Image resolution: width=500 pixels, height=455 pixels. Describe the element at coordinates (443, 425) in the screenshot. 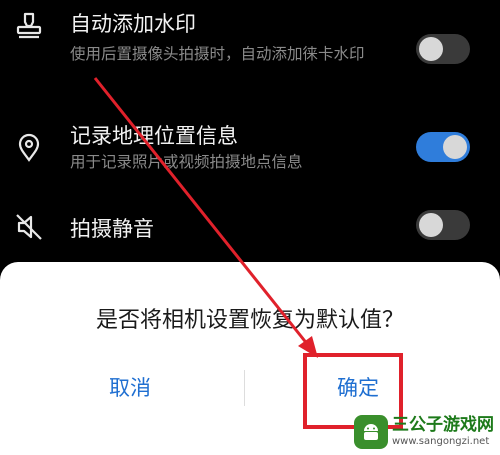

I see `watermark-name: 三公子游戏网` at that location.